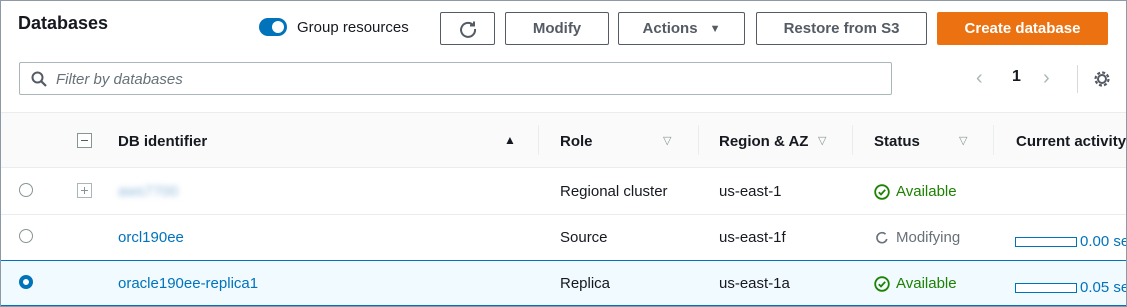  Describe the element at coordinates (754, 283) in the screenshot. I see `region-cell: us-east-1a` at that location.